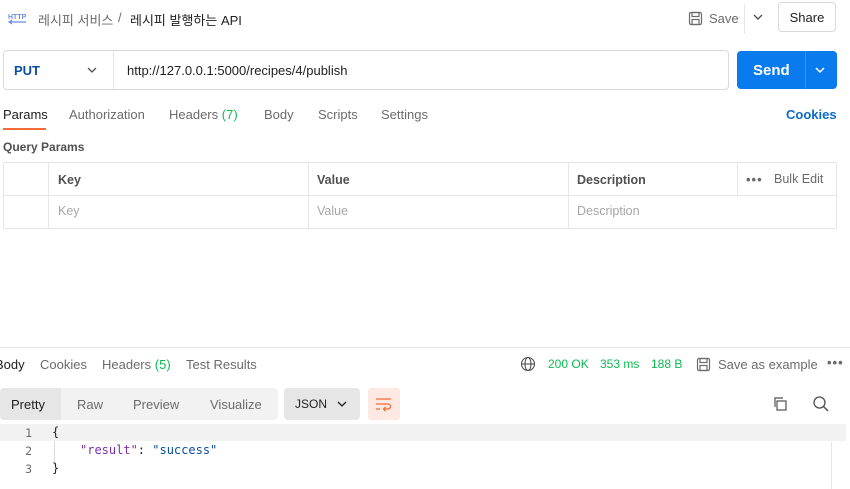  Describe the element at coordinates (332, 211) in the screenshot. I see `value-input: Value` at that location.